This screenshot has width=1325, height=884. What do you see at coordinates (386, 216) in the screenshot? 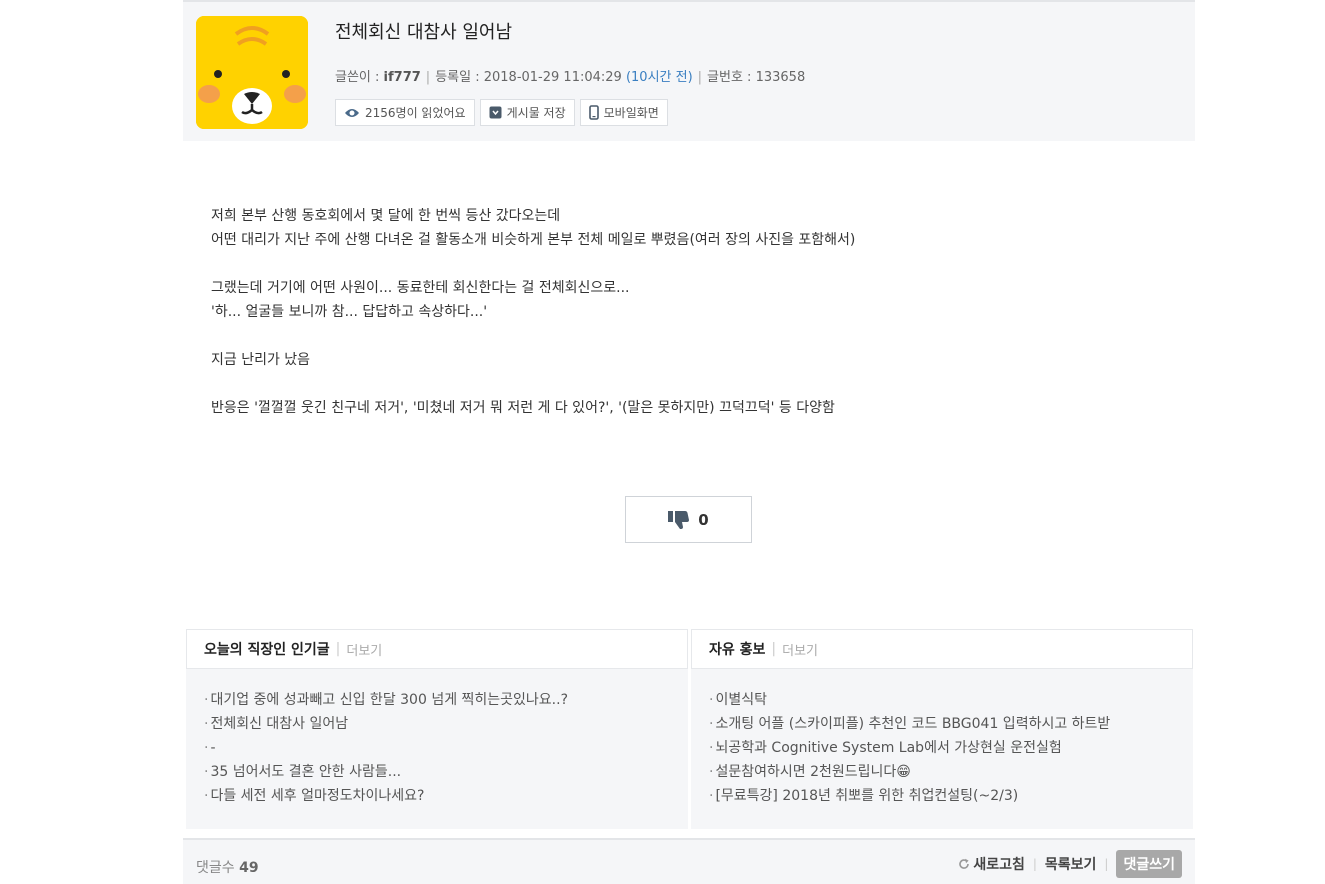
I see `content-line: 저희 본부 산행 동호회에서 몇 달에 한 번씩 등산 갔다오는데` at bounding box center [386, 216].